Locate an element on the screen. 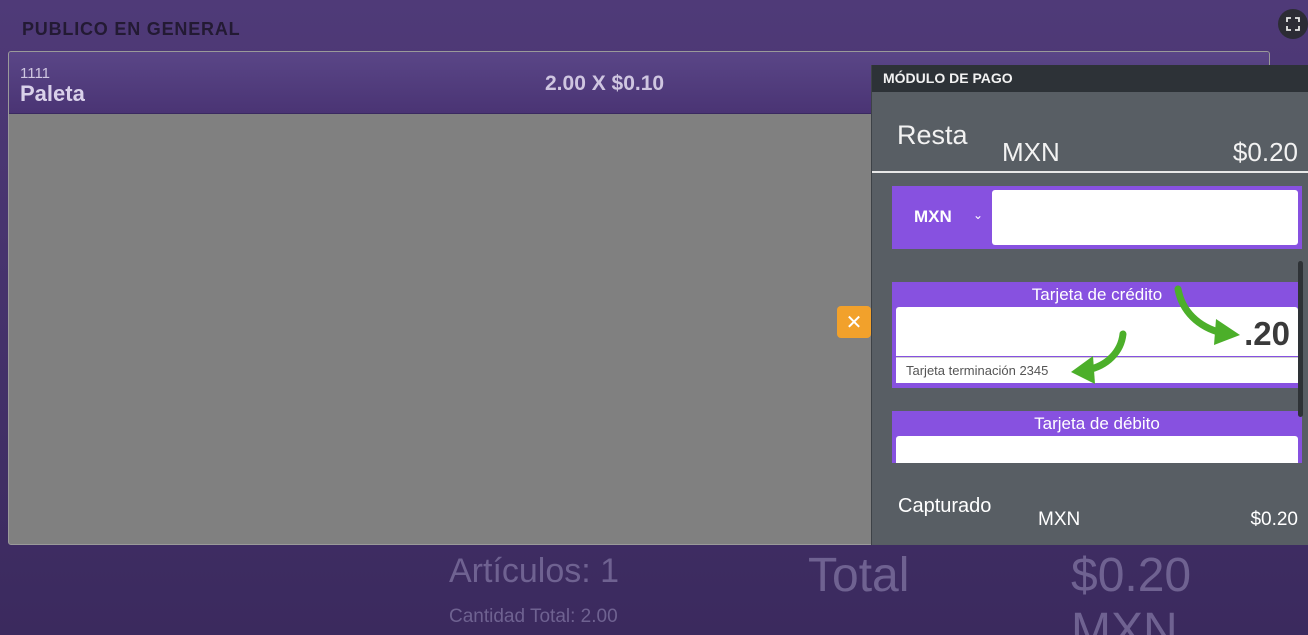 The image size is (1308, 635). method-title-debit: Tarjeta de débito is located at coordinates (1097, 423).